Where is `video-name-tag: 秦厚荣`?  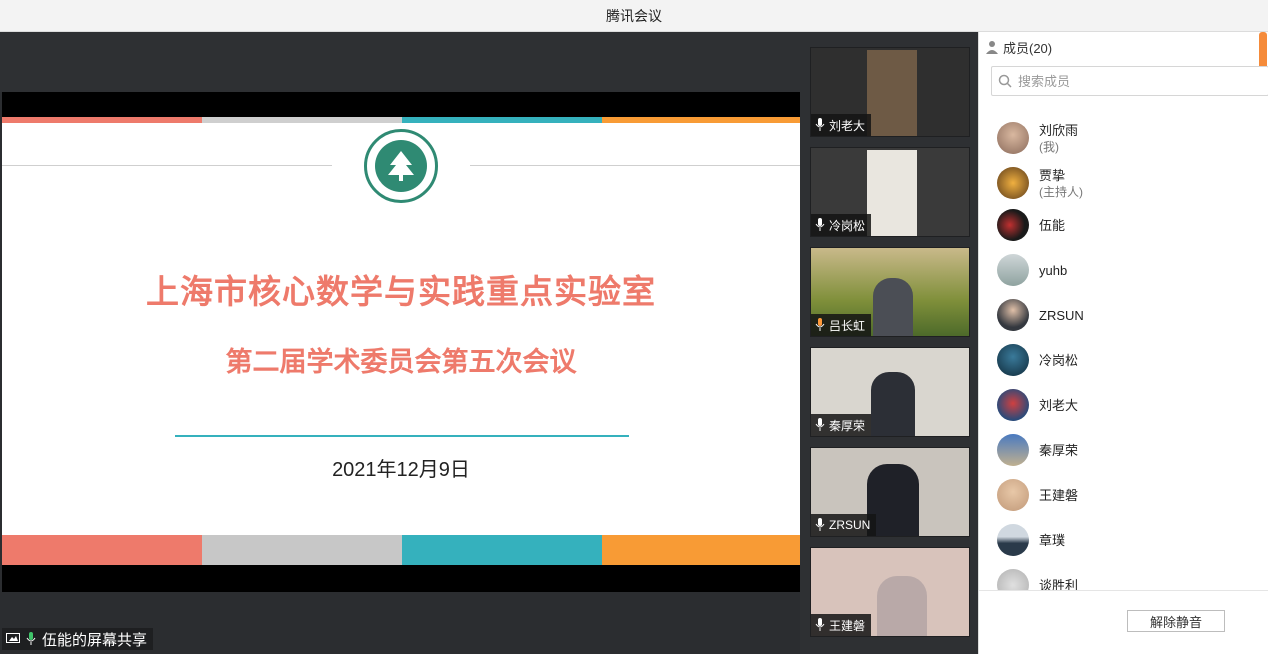
video-name-tag: 秦厚荣 is located at coordinates (841, 425).